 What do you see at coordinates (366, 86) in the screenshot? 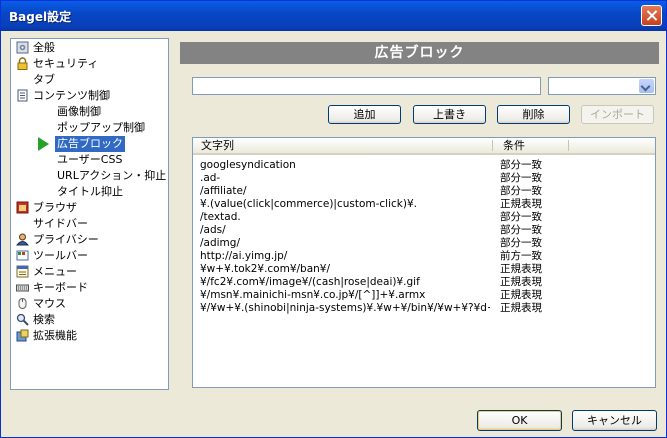
I see `pattern-input` at bounding box center [366, 86].